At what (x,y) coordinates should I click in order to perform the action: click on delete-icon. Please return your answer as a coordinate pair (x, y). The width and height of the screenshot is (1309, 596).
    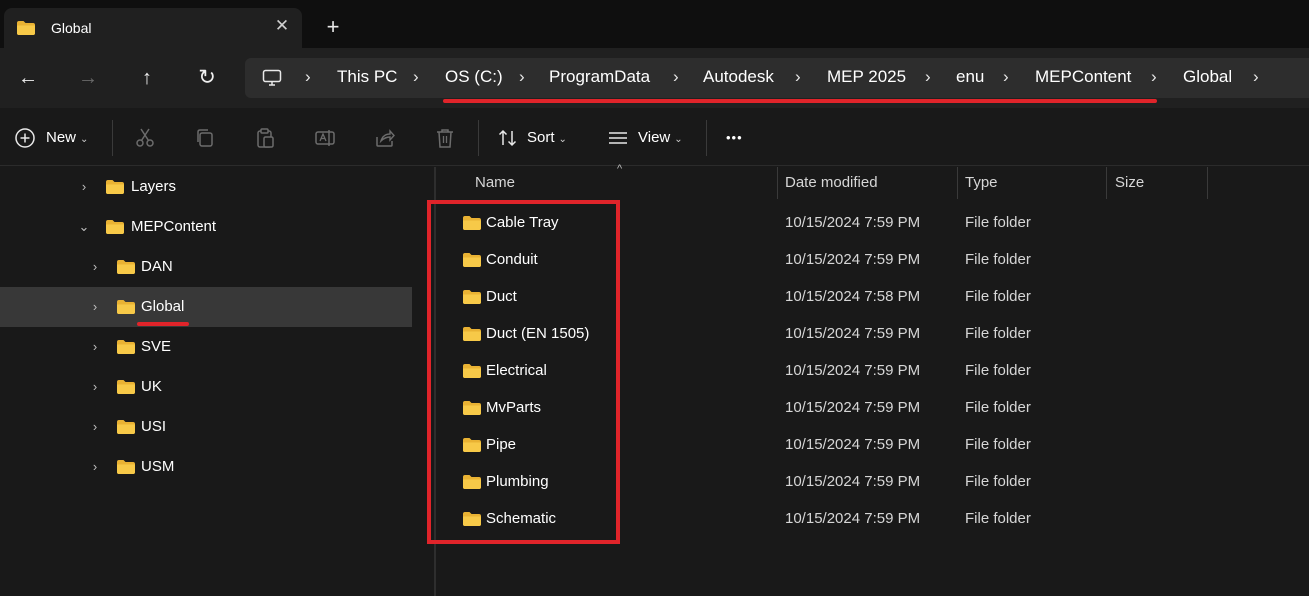
    Looking at the image, I should click on (445, 138).